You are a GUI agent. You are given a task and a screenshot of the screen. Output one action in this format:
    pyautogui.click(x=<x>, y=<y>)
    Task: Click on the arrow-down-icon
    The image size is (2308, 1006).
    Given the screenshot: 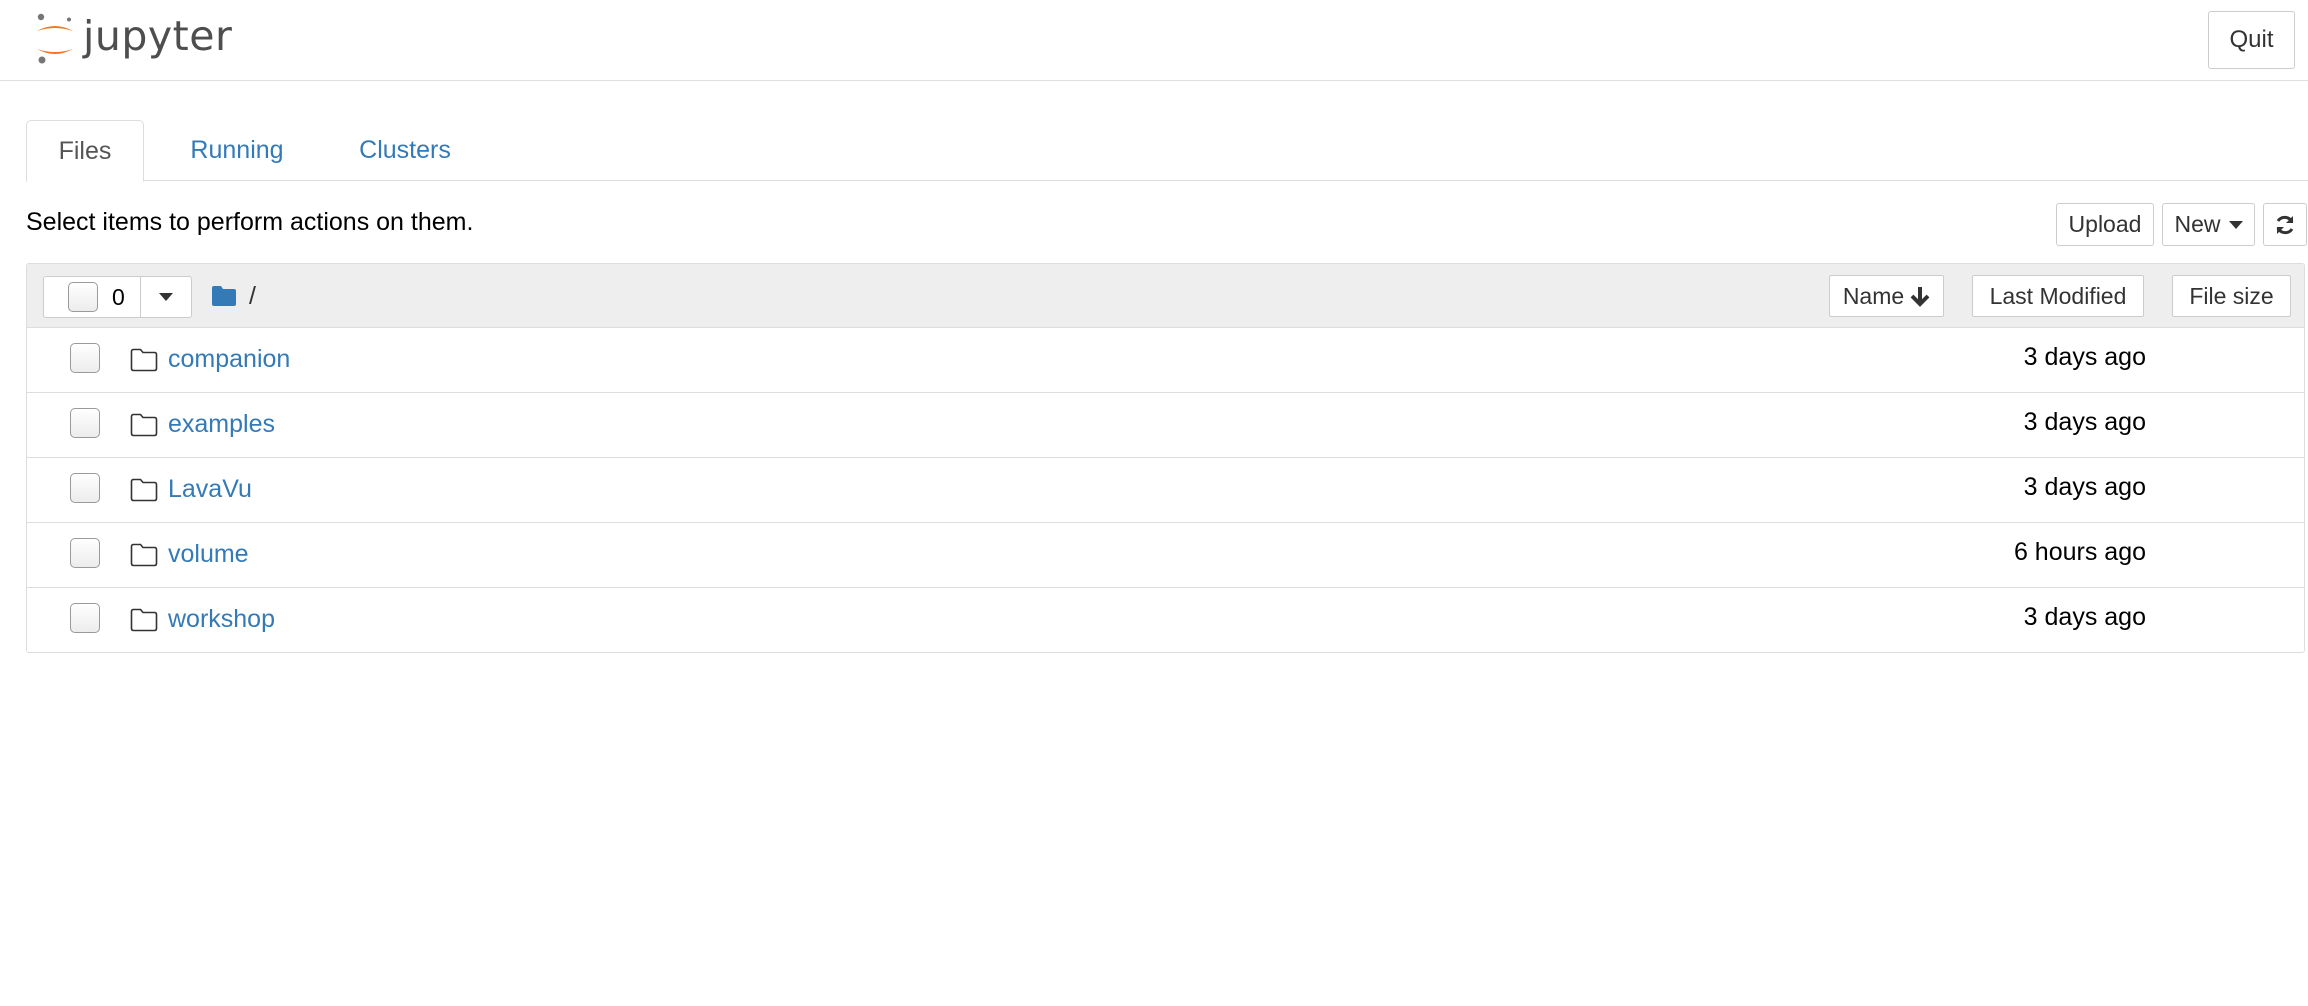 What is the action you would take?
    pyautogui.click(x=1920, y=297)
    